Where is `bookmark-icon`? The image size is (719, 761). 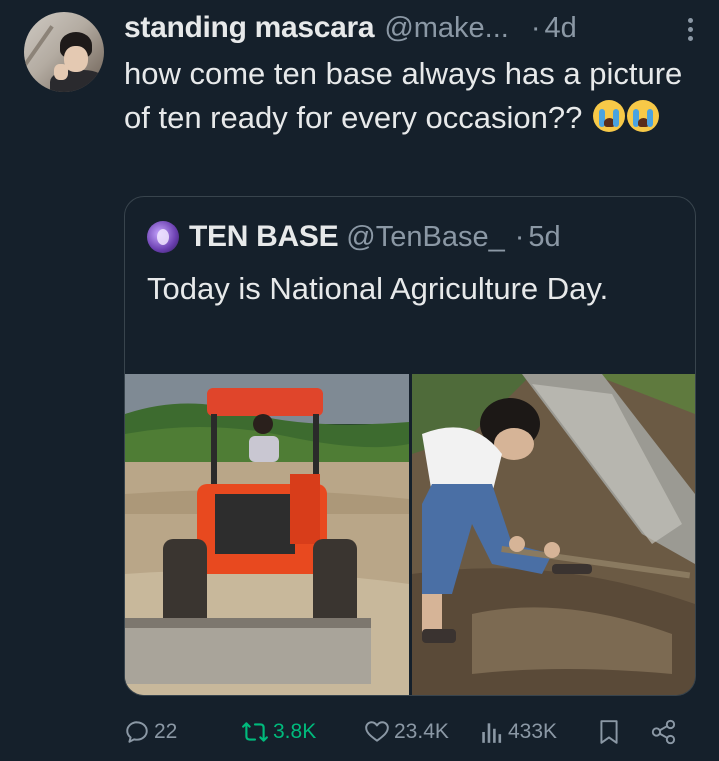 bookmark-icon is located at coordinates (609, 732).